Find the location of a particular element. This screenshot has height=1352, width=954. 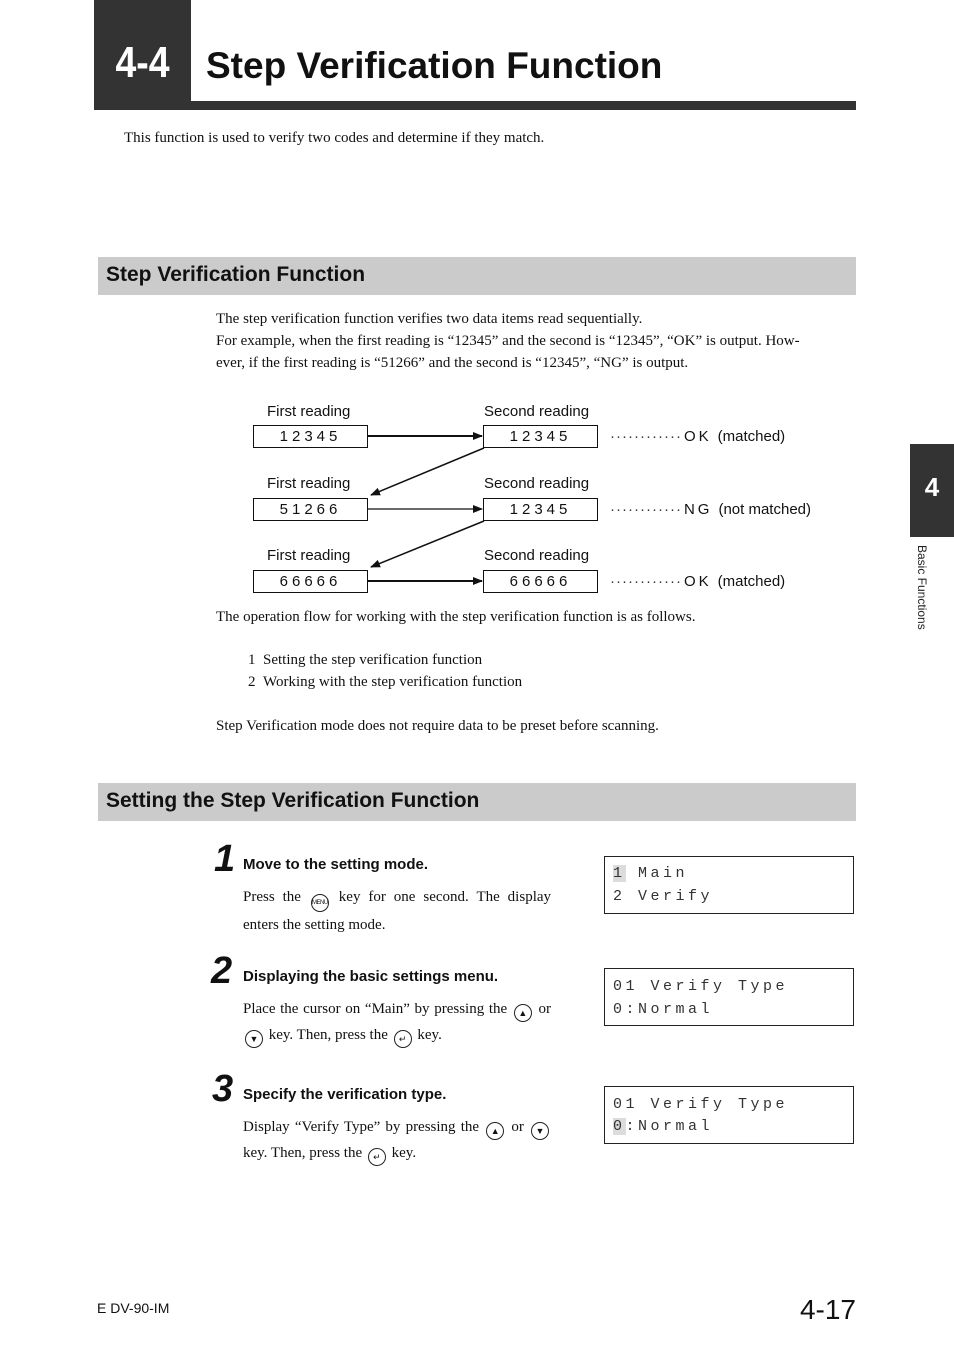

result-row-1: ············ OK (matched) is located at coordinates (697, 436).